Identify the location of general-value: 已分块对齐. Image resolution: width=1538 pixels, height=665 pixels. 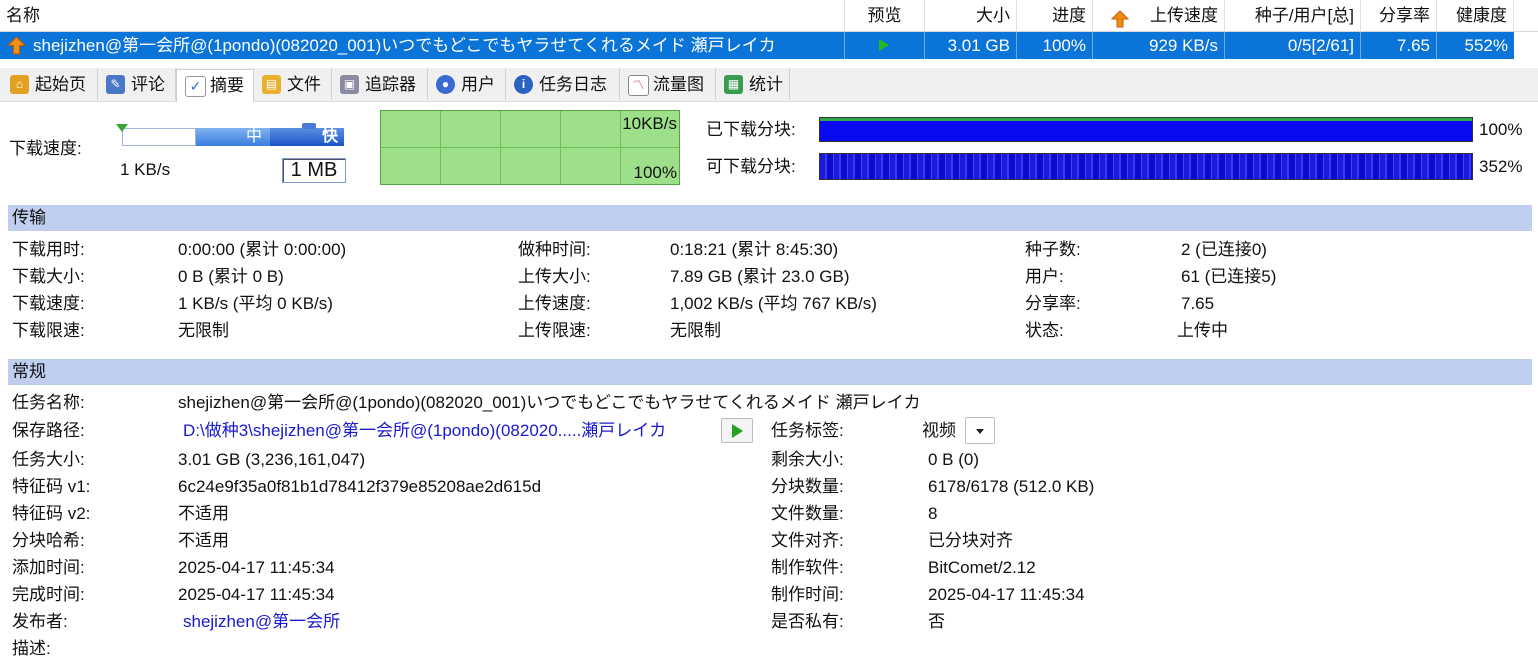
(970, 540).